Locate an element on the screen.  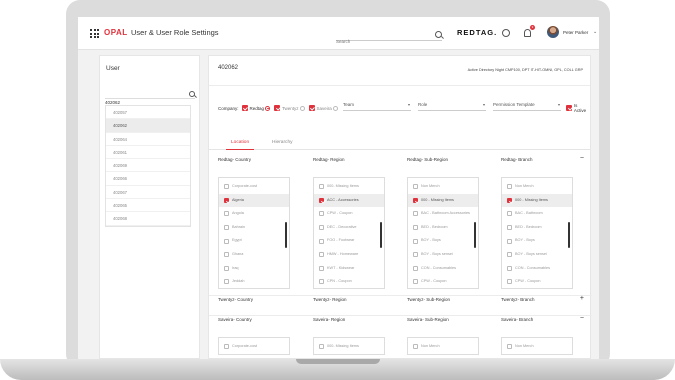
checkbox-list-item: Ghana is located at coordinates (254, 255).